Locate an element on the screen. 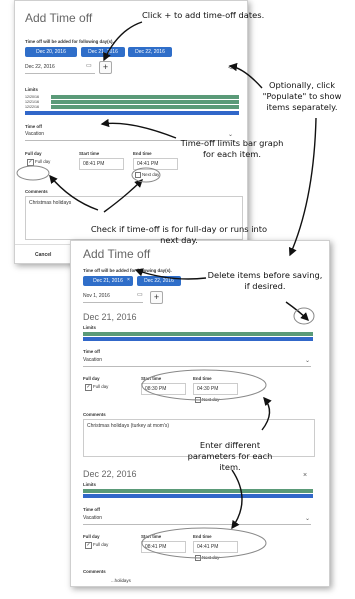  end-time-input: 04:30 PM is located at coordinates (215, 389).